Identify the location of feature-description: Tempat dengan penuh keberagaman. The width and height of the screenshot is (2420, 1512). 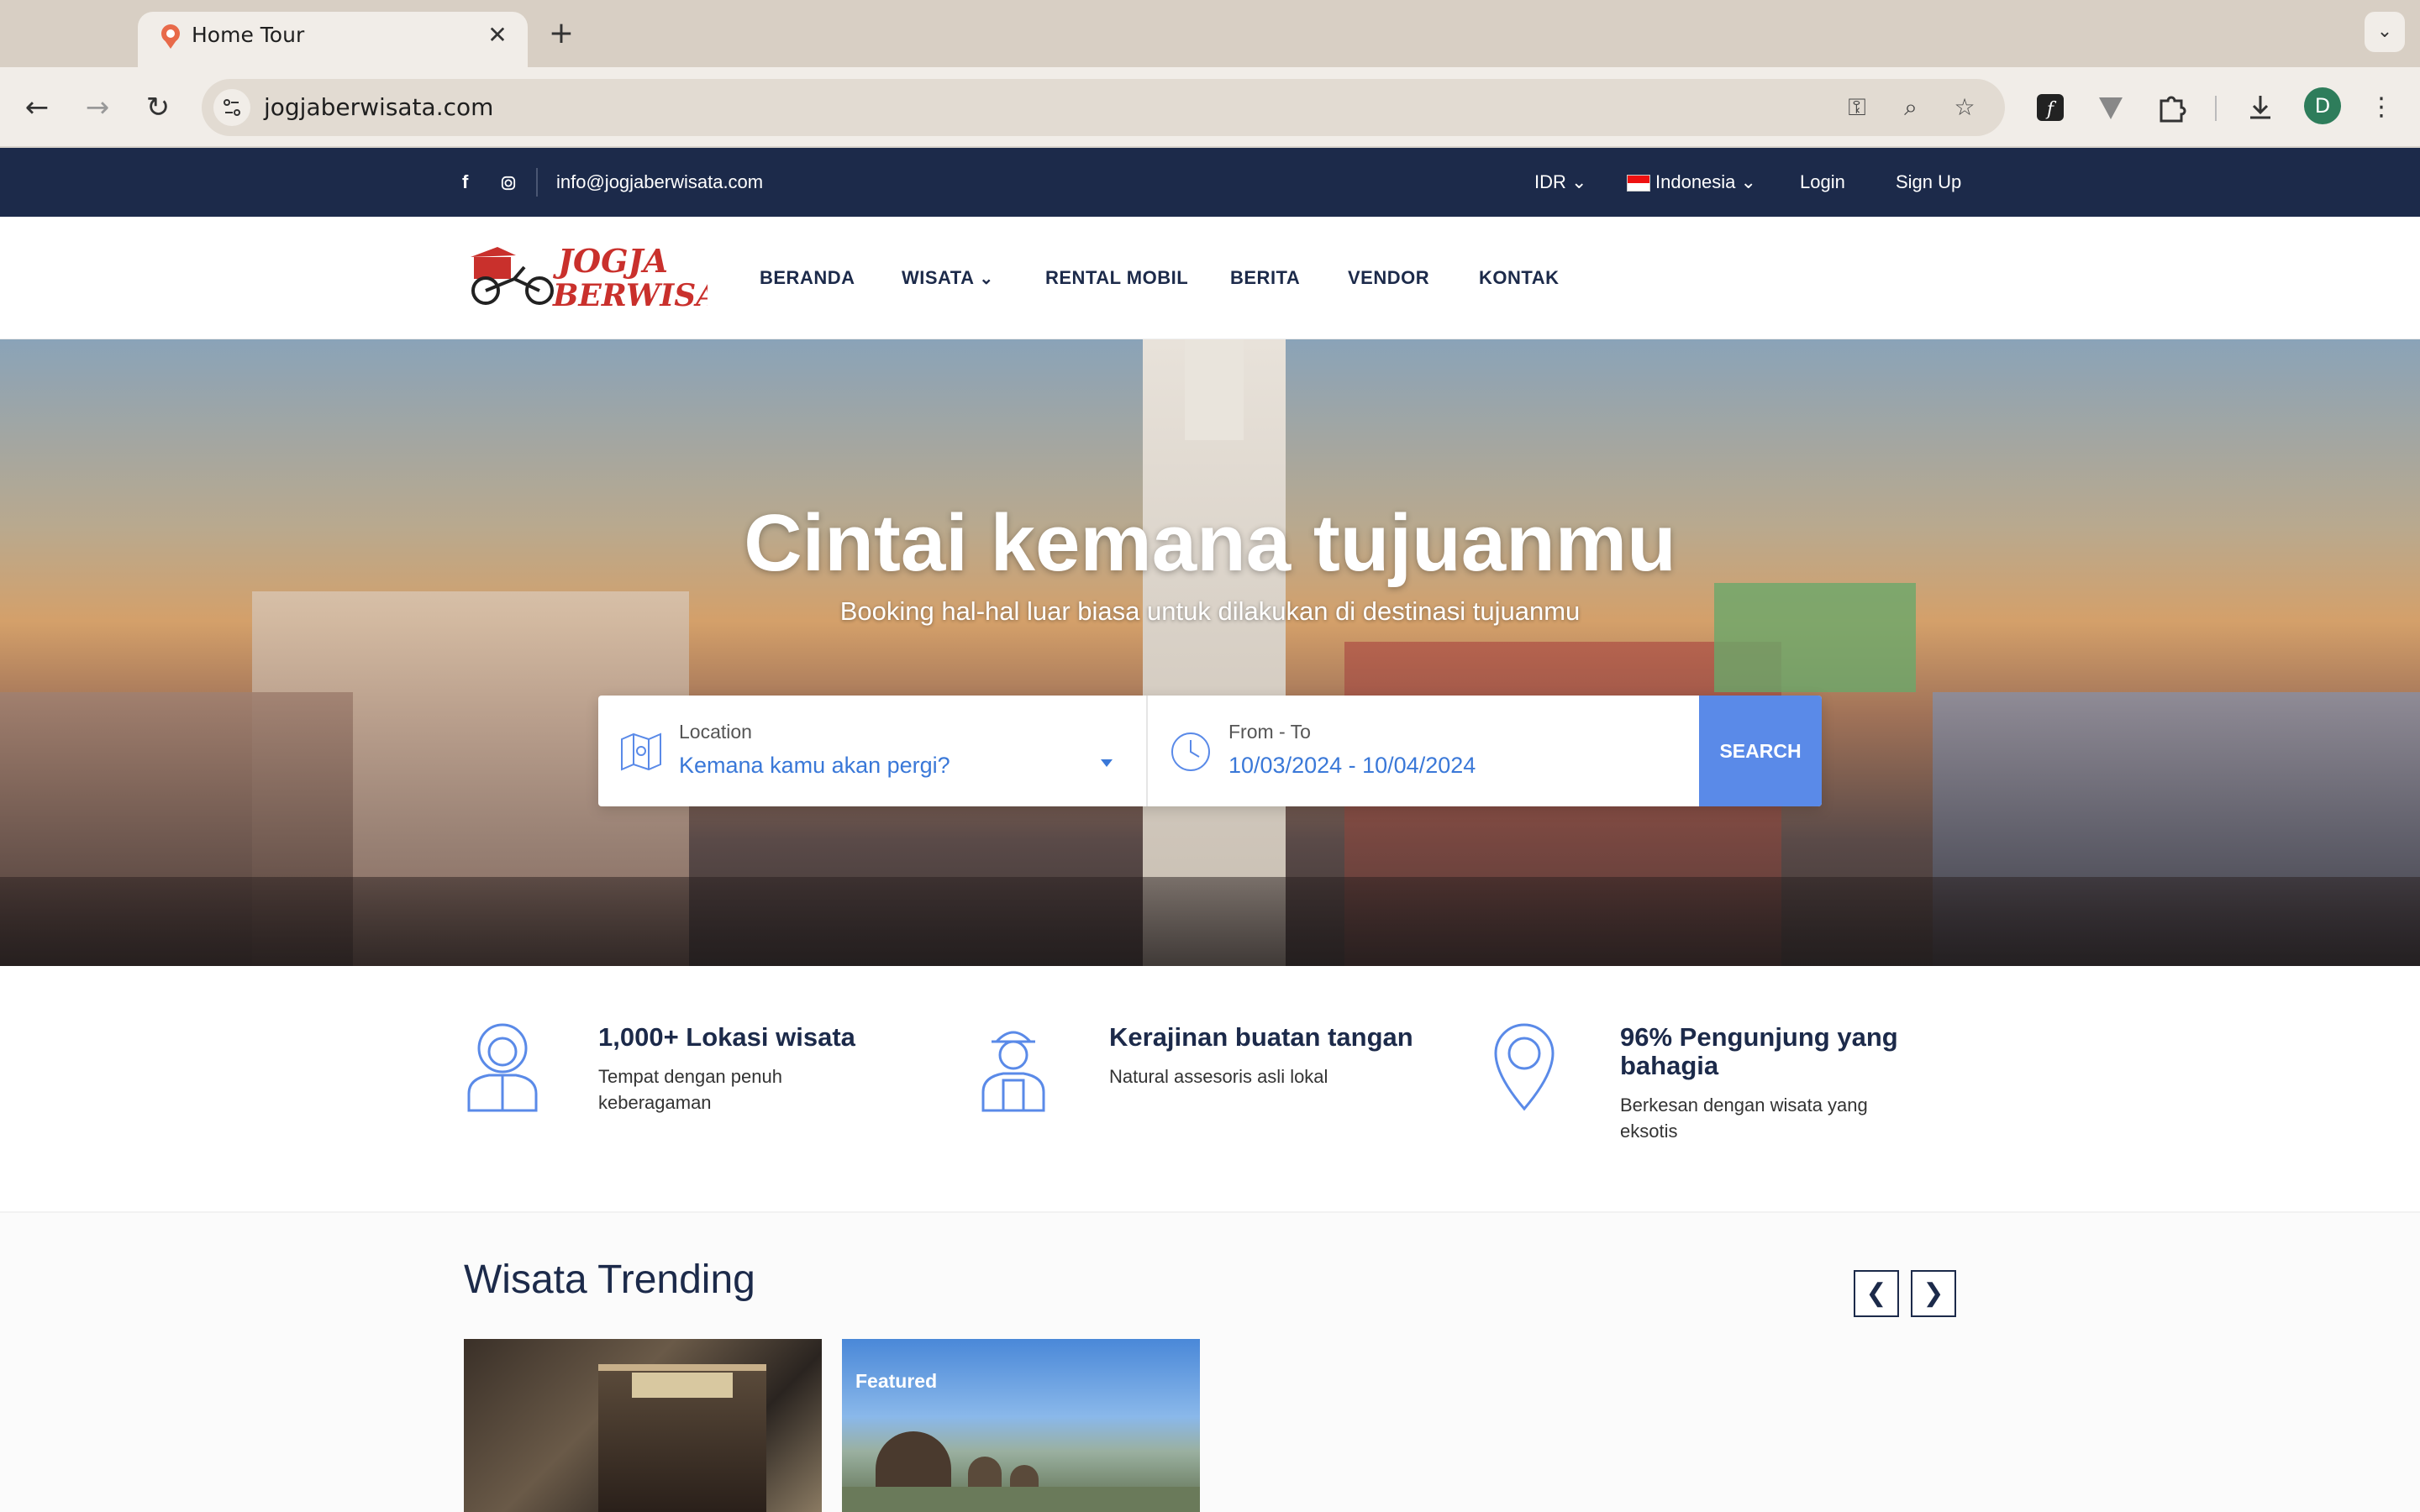
(690, 1089).